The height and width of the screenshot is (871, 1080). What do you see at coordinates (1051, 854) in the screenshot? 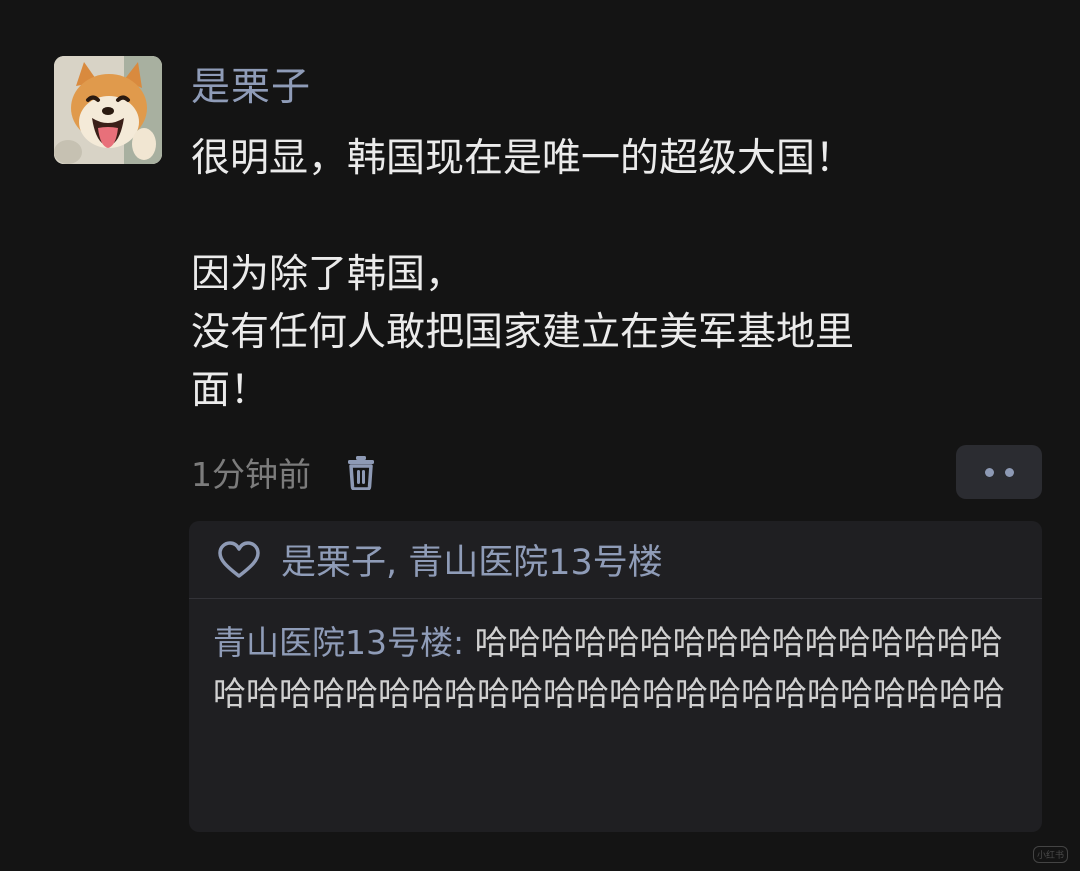
I see `watermark-logo: 小红书` at bounding box center [1051, 854].